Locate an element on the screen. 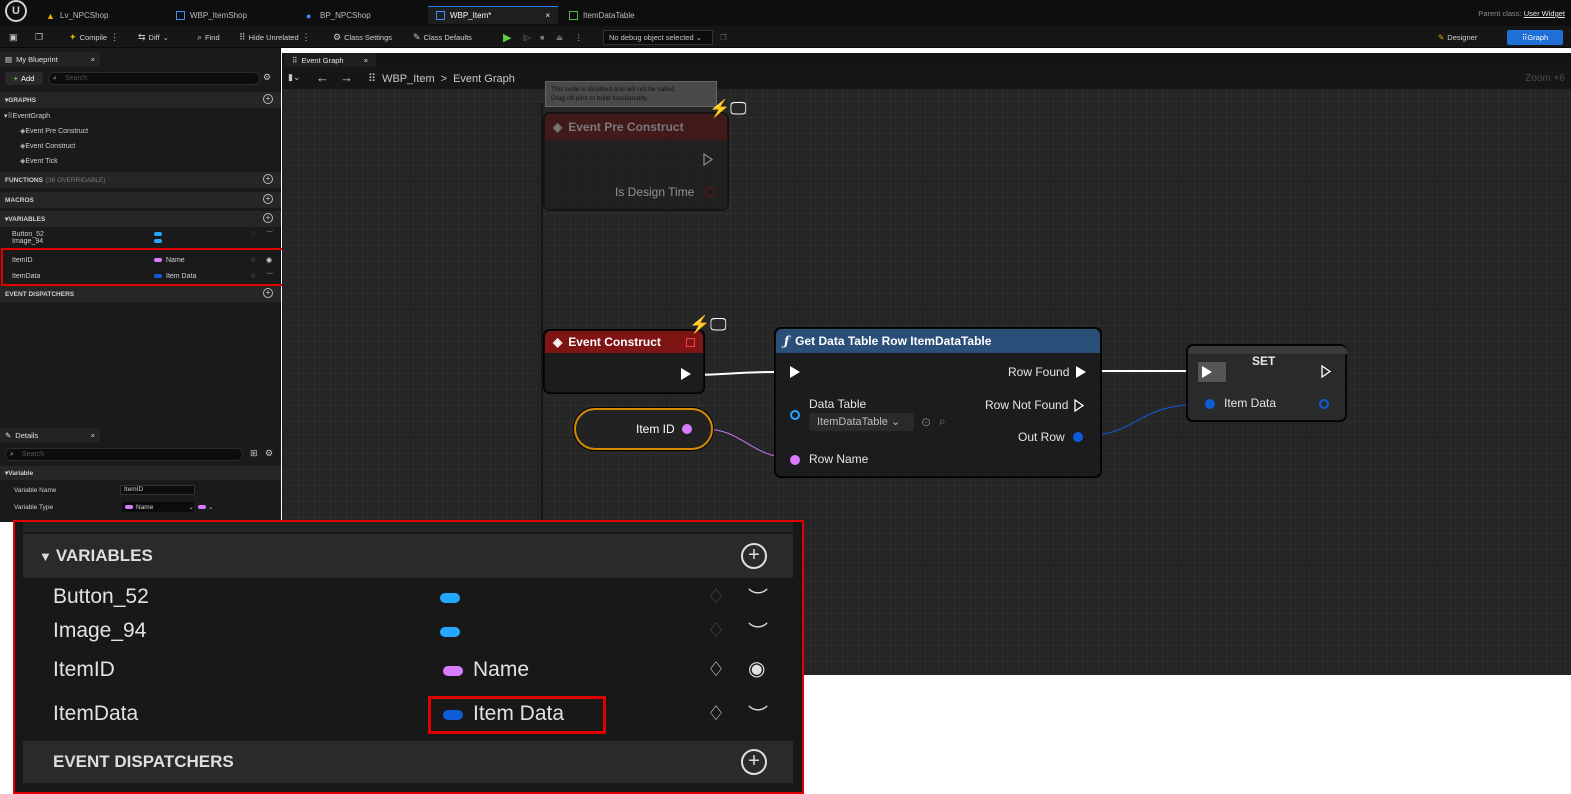 The width and height of the screenshot is (1571, 794). plus-icon: + is located at coordinates (16, 78).